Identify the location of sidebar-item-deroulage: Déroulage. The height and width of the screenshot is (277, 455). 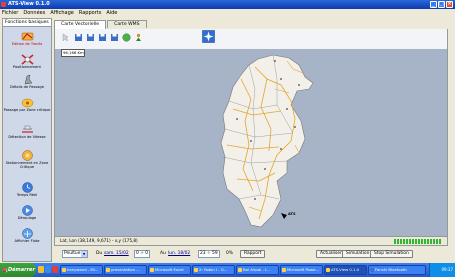
(27, 212).